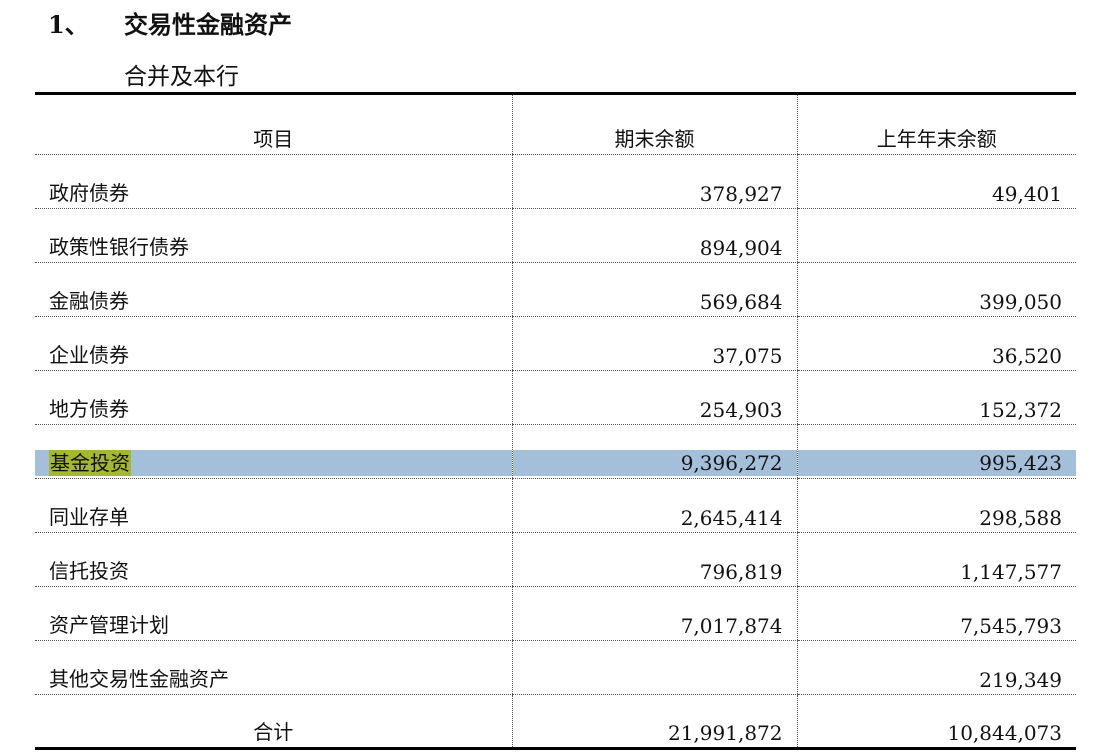  Describe the element at coordinates (1020, 463) in the screenshot. I see `row-prior: 995,423` at that location.